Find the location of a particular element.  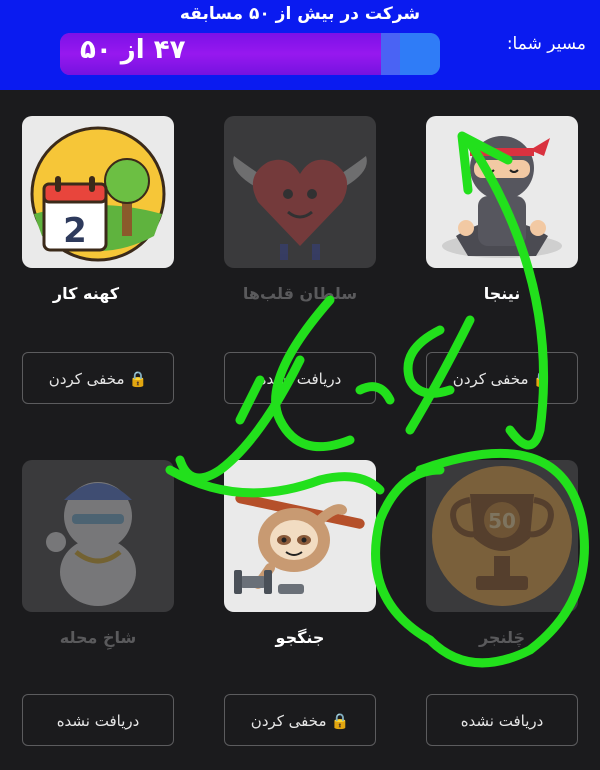

badge-card-challenger: 50 is located at coordinates (502, 536).